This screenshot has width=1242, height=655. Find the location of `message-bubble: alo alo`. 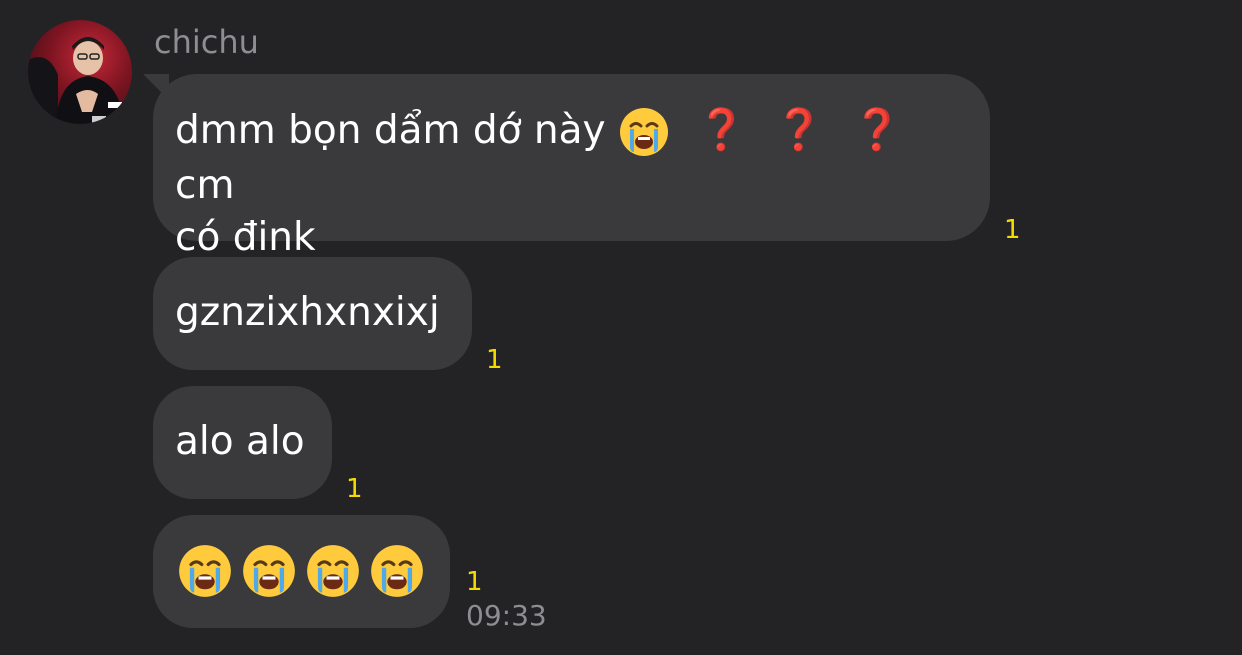

message-bubble: alo alo is located at coordinates (242, 442).